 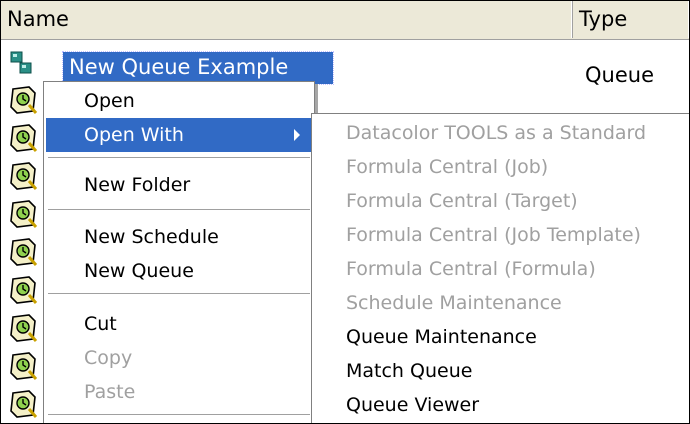 I want to click on submenu-item-formula-central-job: Formula Central (Job), so click(x=447, y=167).